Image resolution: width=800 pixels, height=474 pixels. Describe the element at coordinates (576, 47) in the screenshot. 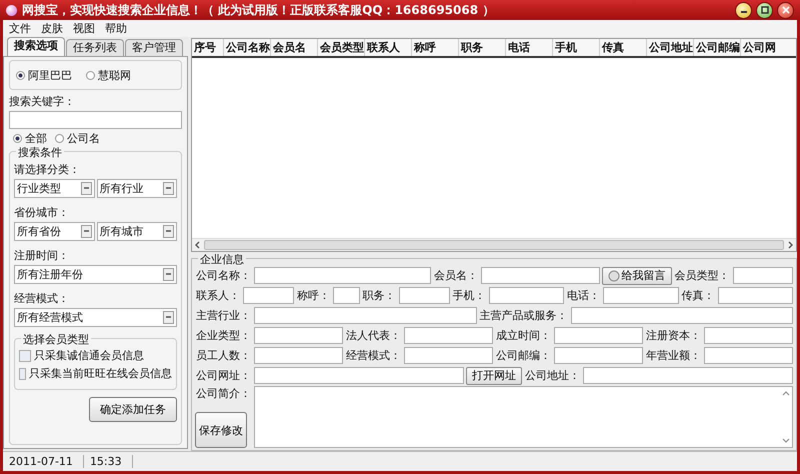

I see `column-header: 手机` at that location.